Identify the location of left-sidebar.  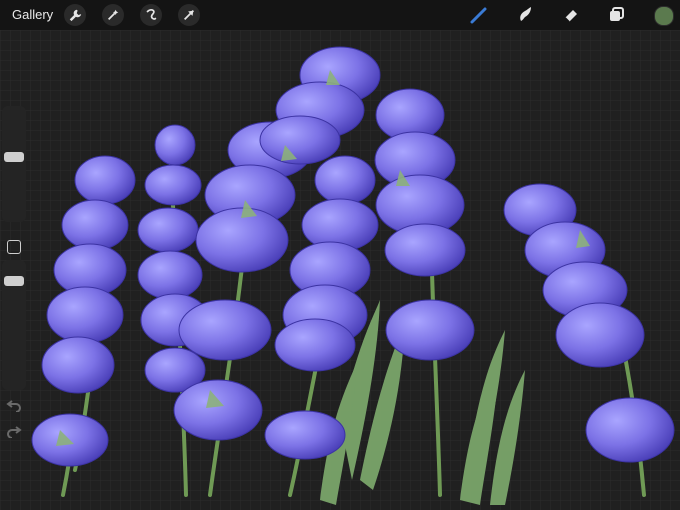
(14, 276).